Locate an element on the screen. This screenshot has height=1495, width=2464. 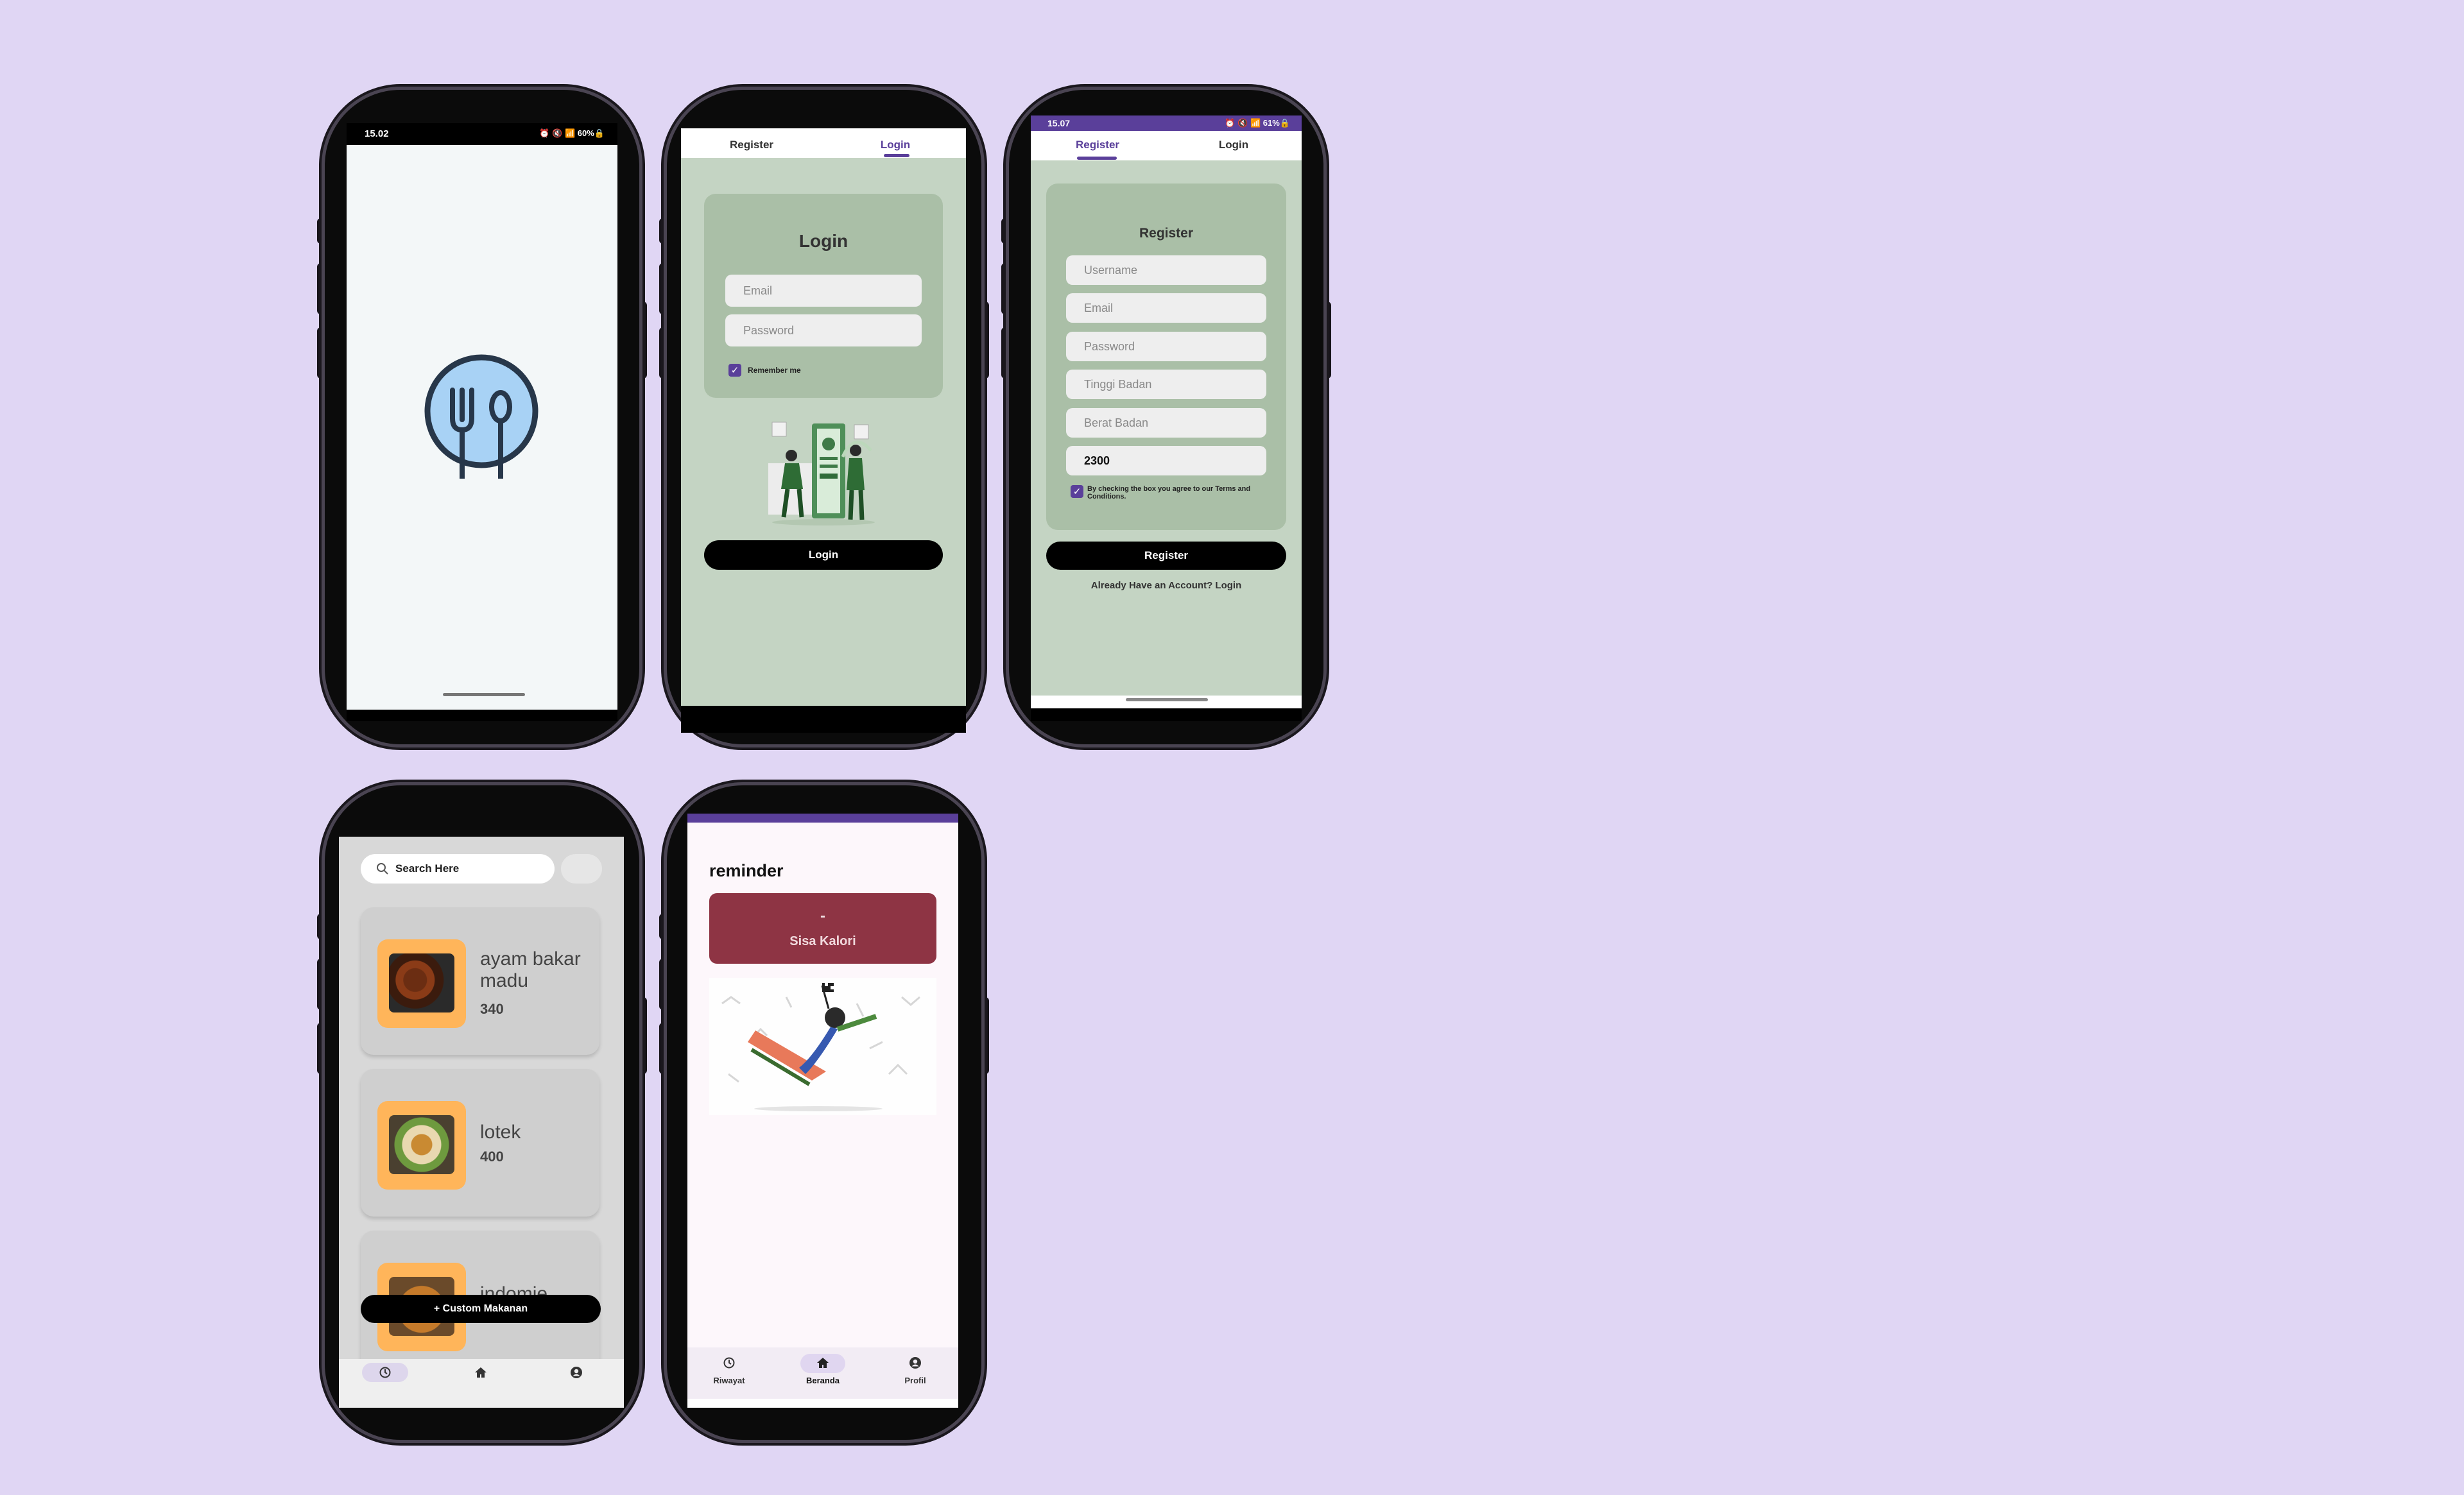
fork-spoon-plate-icon is located at coordinates (481, 416).